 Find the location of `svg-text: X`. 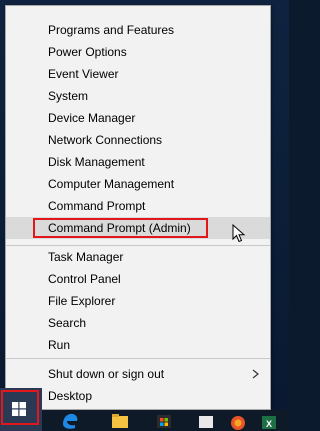

svg-text: X is located at coordinates (269, 424).